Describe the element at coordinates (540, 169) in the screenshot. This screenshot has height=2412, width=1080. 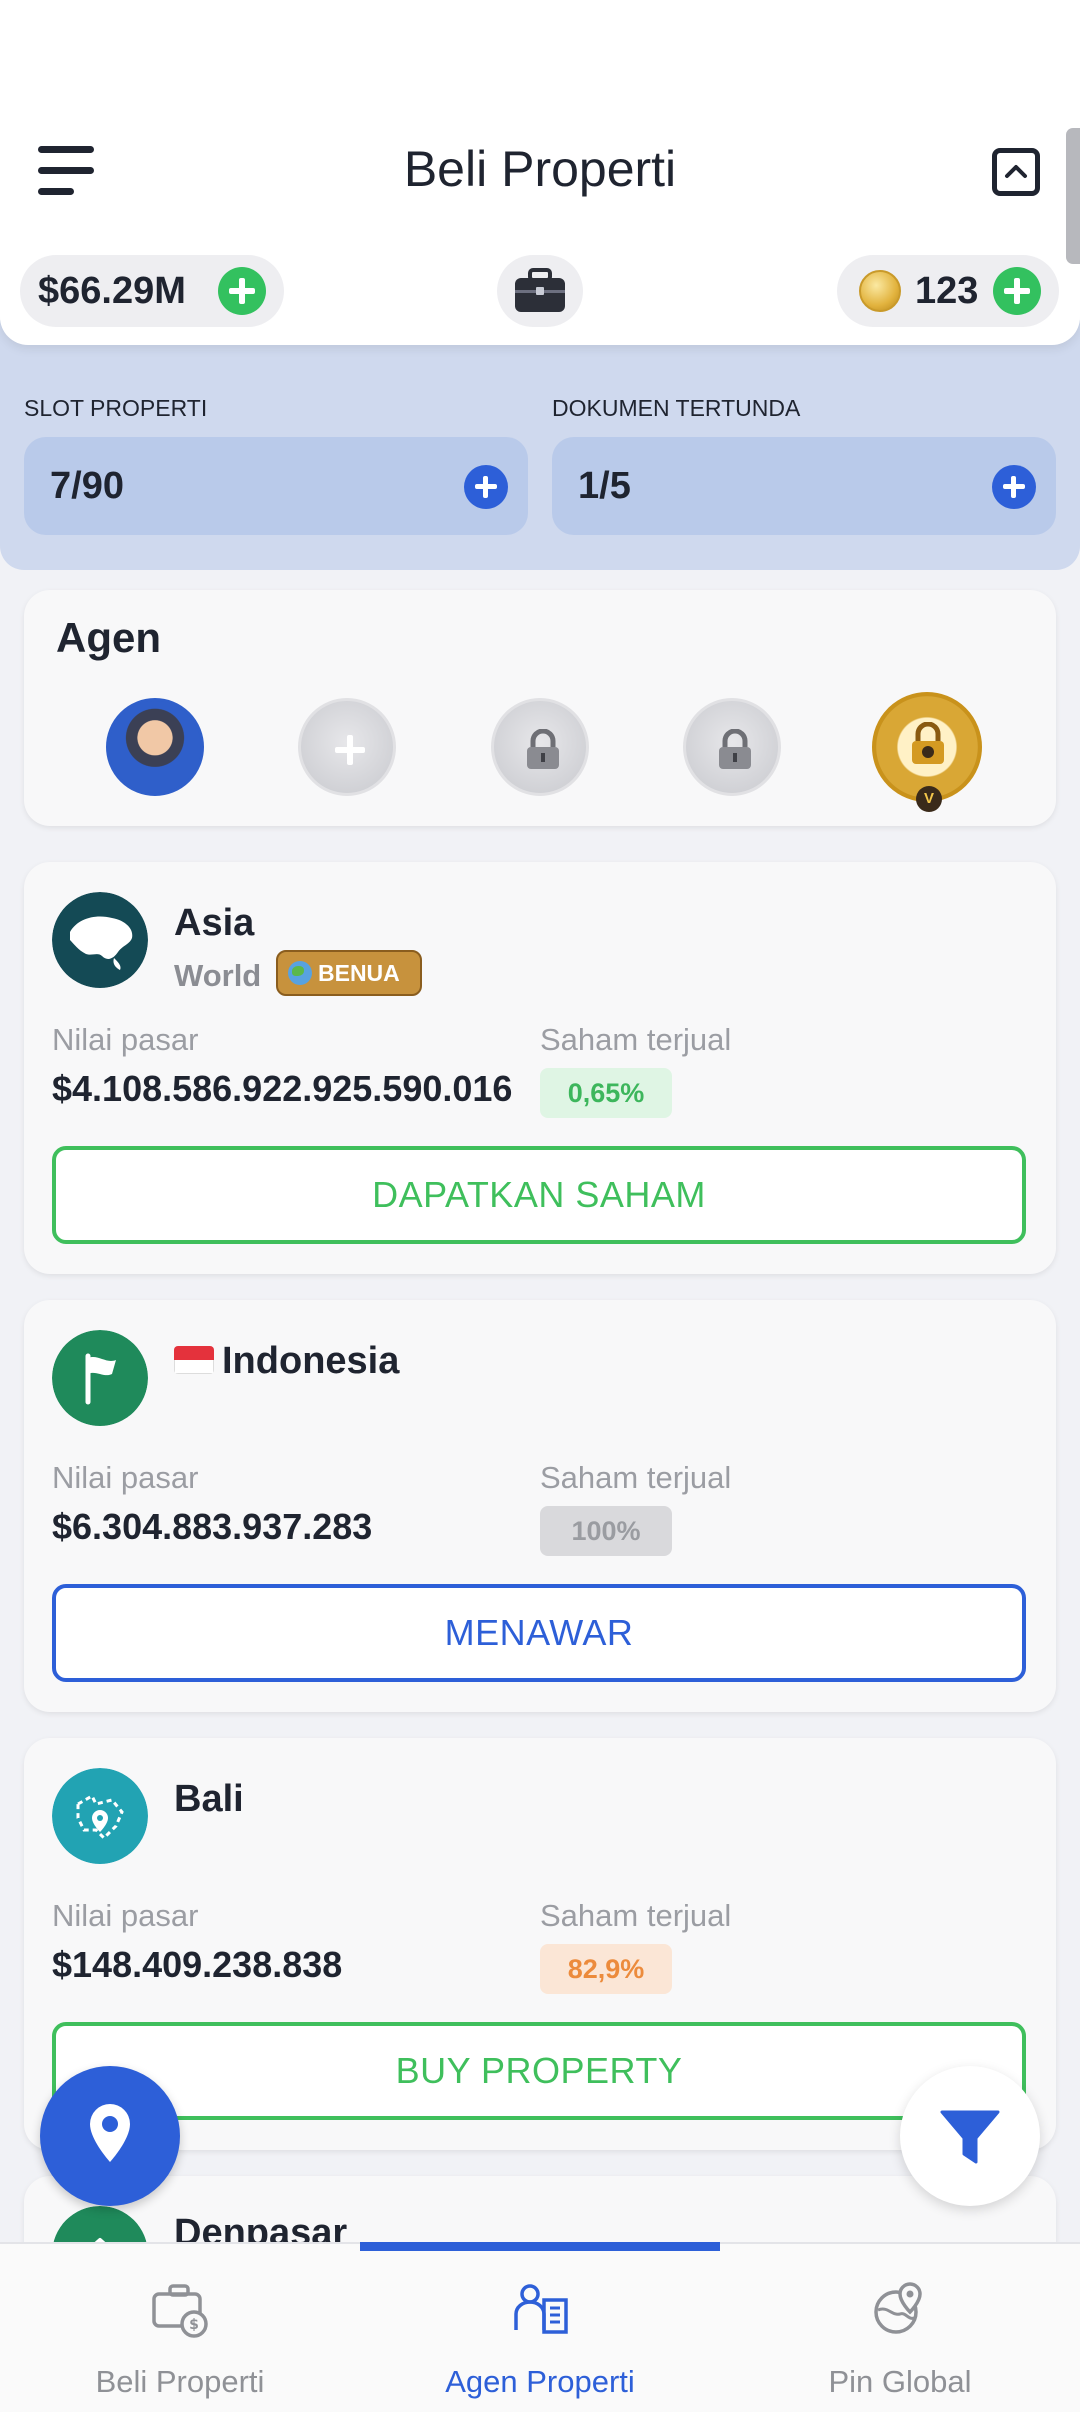
I see `page-title: Beli Properti` at that location.